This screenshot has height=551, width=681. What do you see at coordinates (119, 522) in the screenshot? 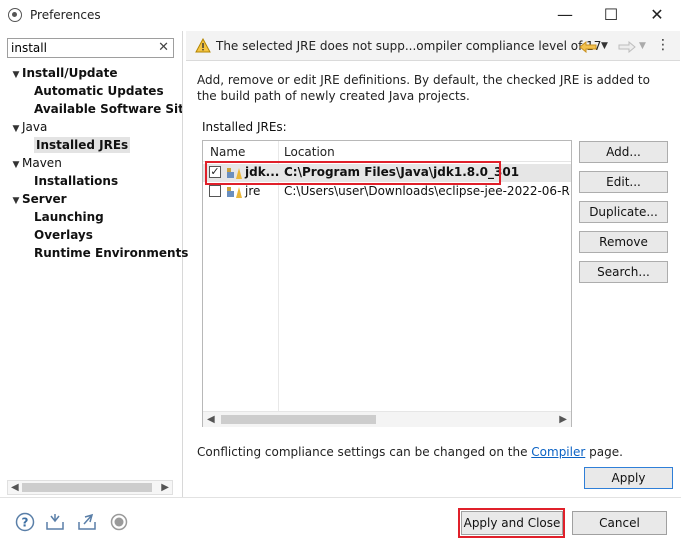
I see `record-icon` at bounding box center [119, 522].